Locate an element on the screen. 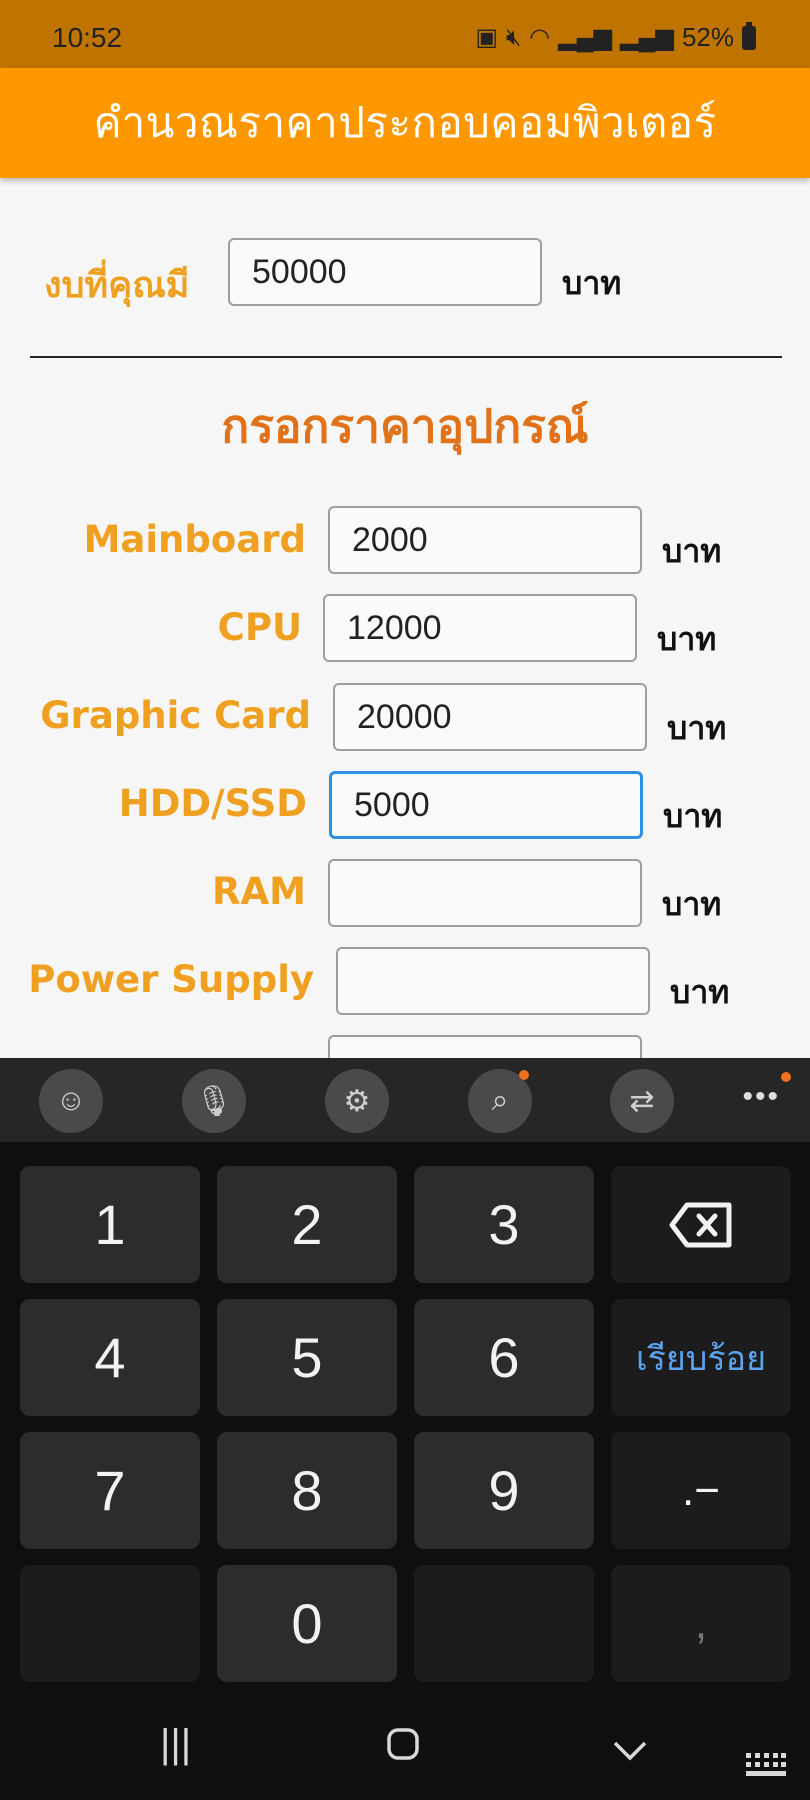  cpu-input: 12000 is located at coordinates (480, 628).